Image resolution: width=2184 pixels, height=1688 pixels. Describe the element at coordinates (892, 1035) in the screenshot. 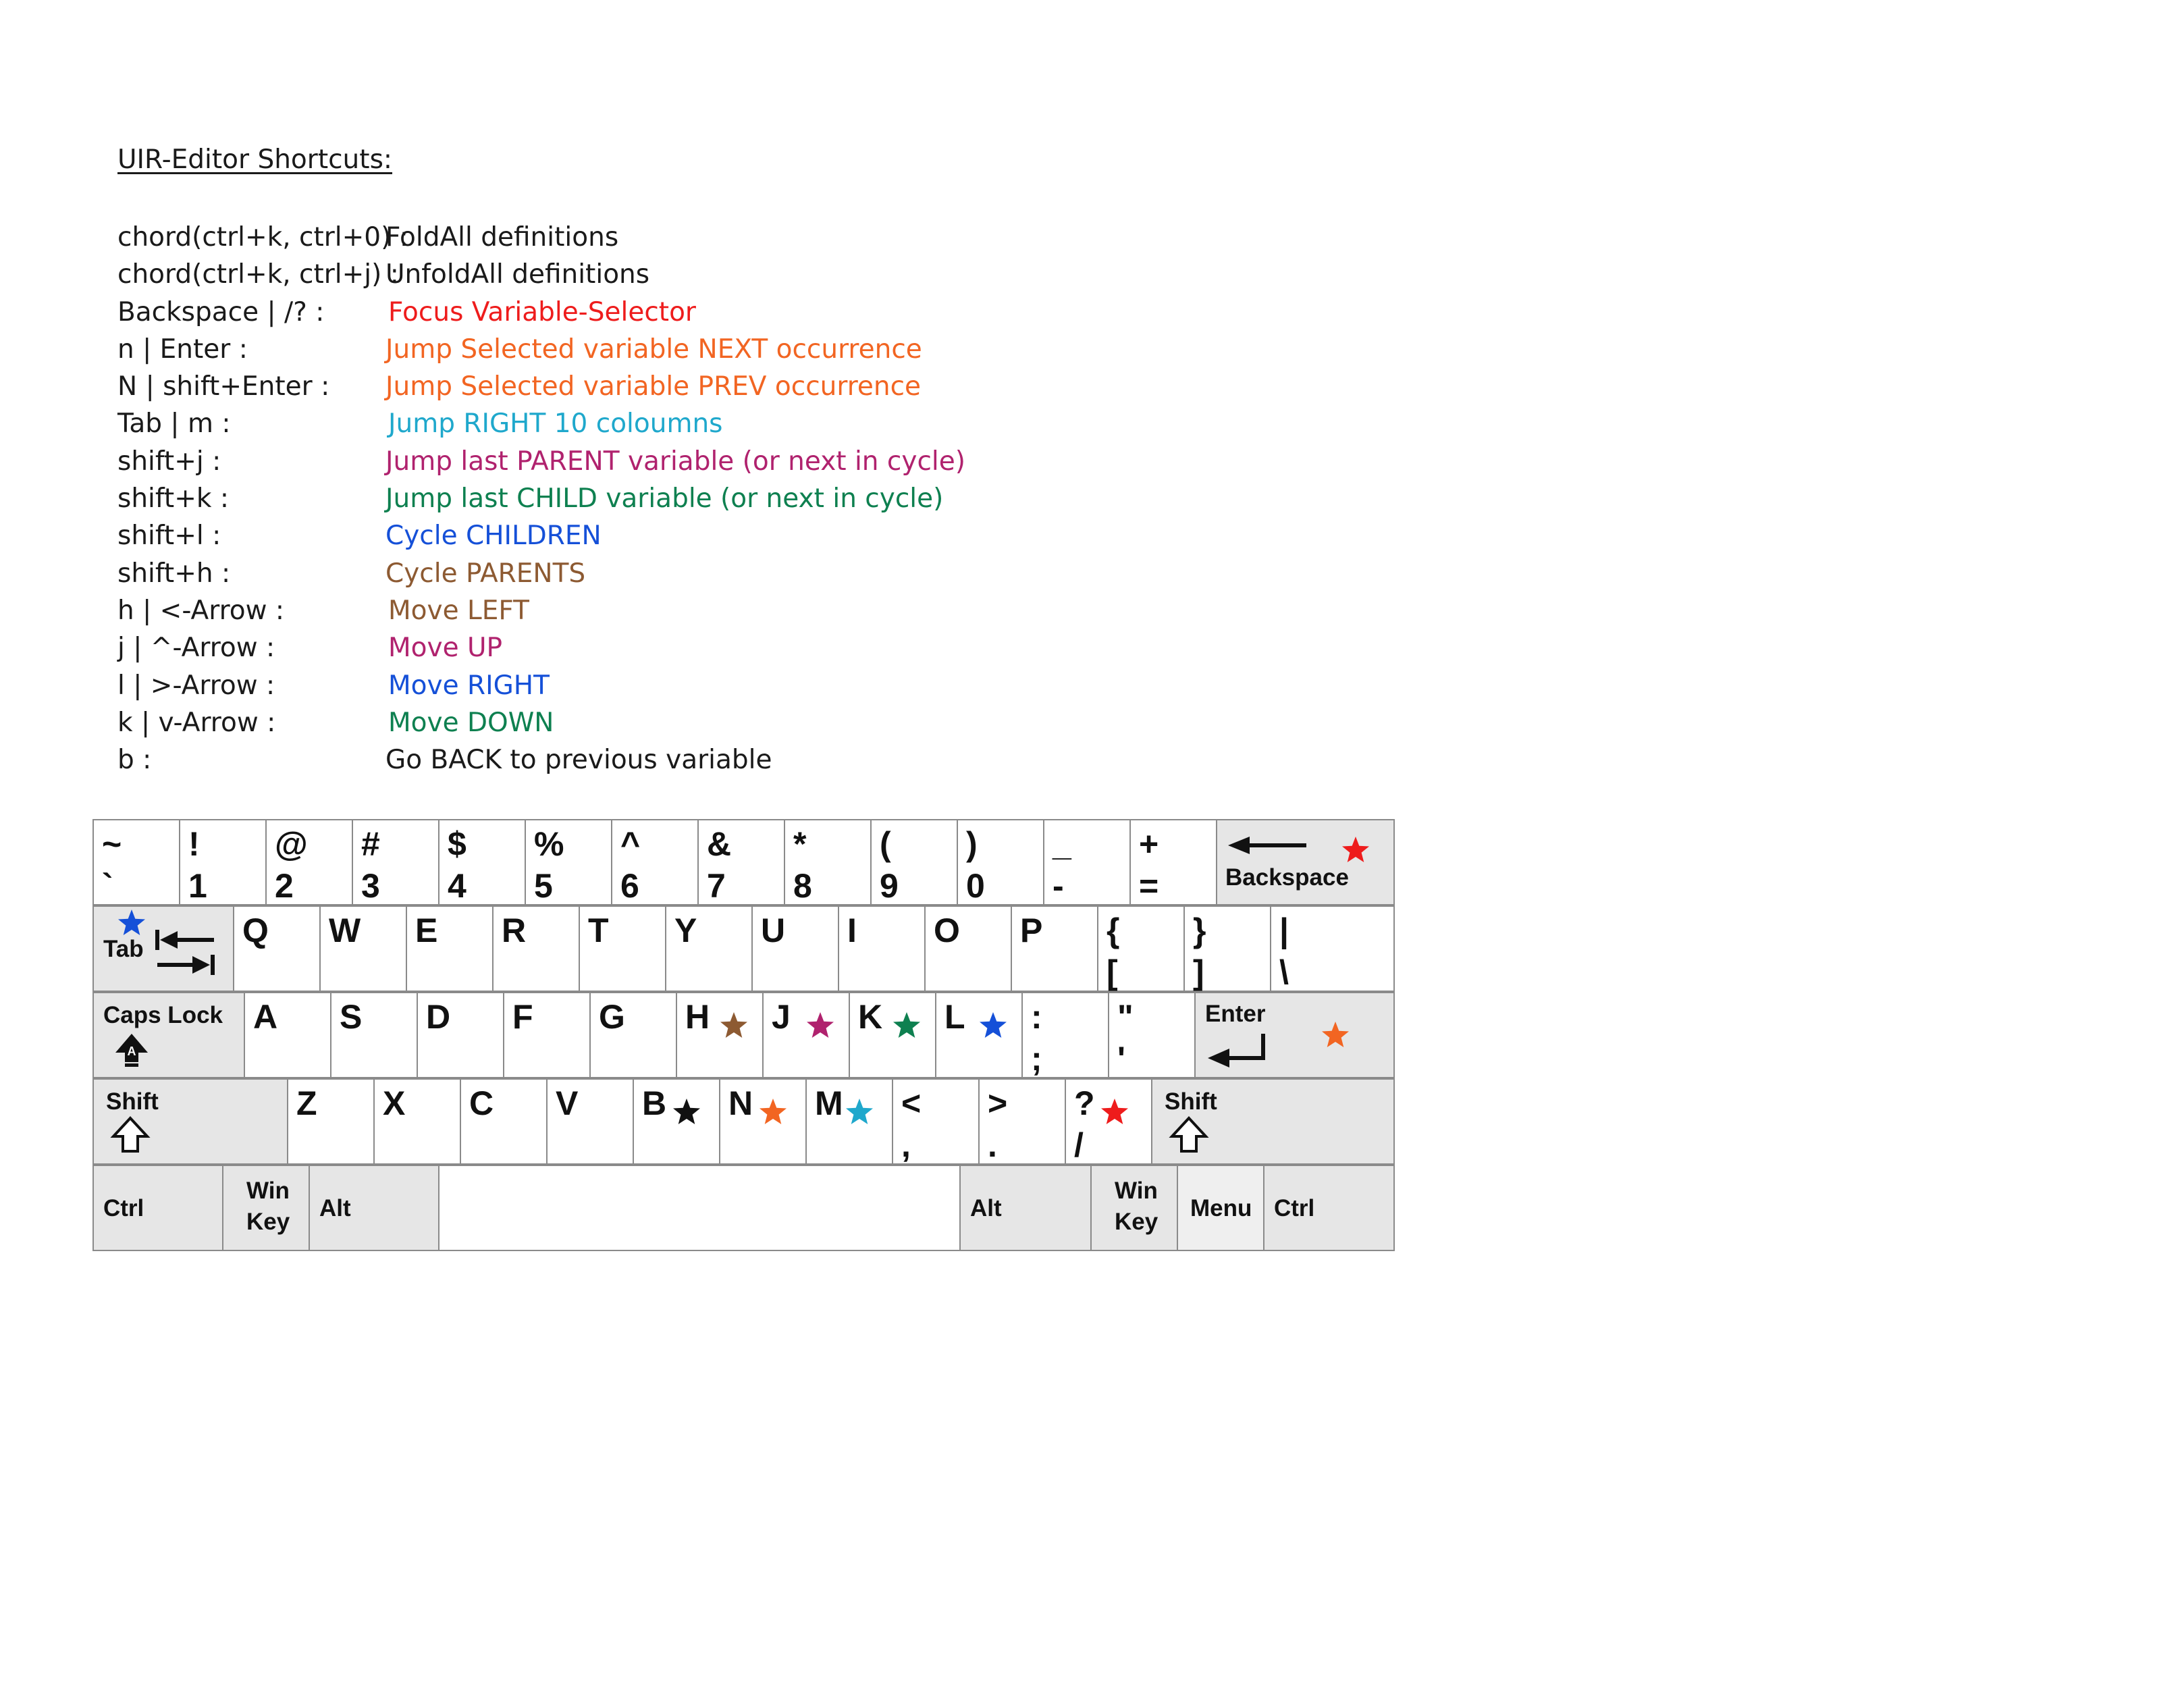

I see `key-k: K` at that location.